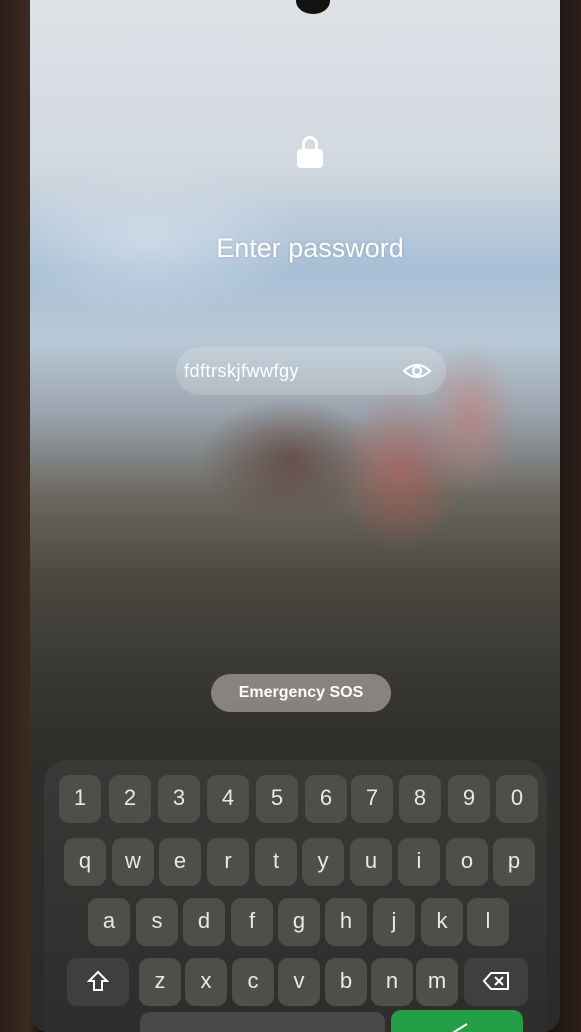 The height and width of the screenshot is (1032, 581). I want to click on key-f: f, so click(252, 922).